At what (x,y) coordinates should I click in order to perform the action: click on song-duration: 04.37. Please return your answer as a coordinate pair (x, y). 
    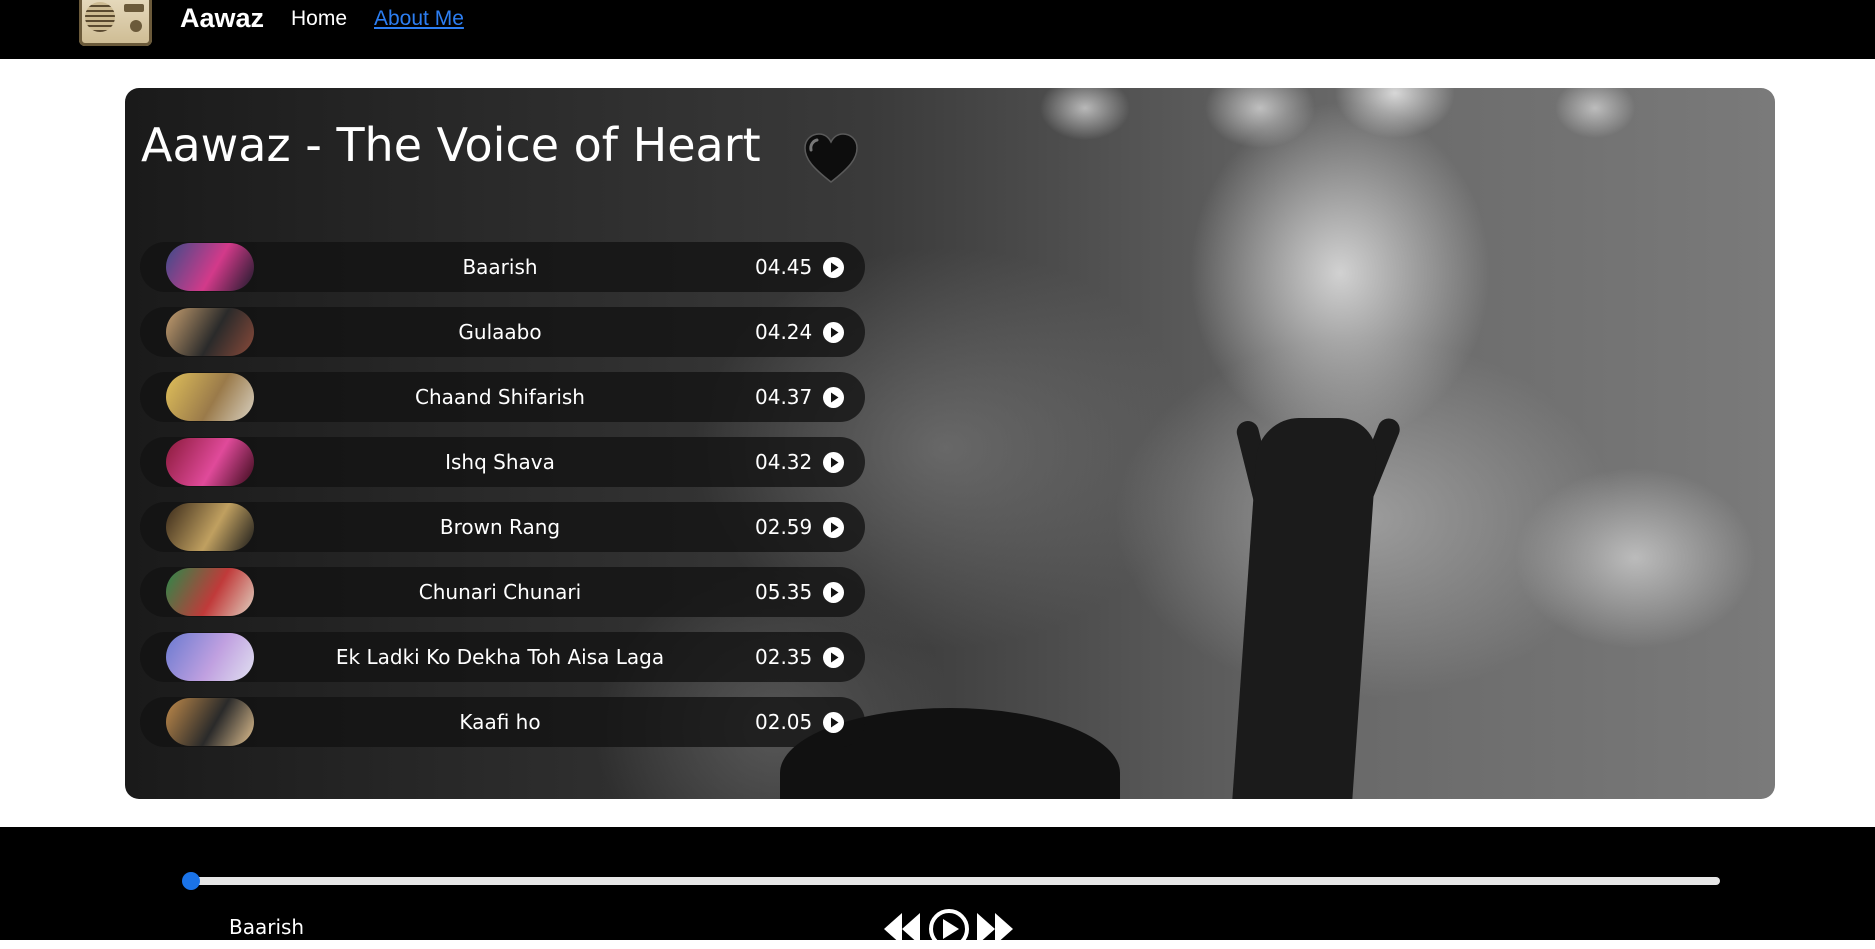
    Looking at the image, I should click on (784, 397).